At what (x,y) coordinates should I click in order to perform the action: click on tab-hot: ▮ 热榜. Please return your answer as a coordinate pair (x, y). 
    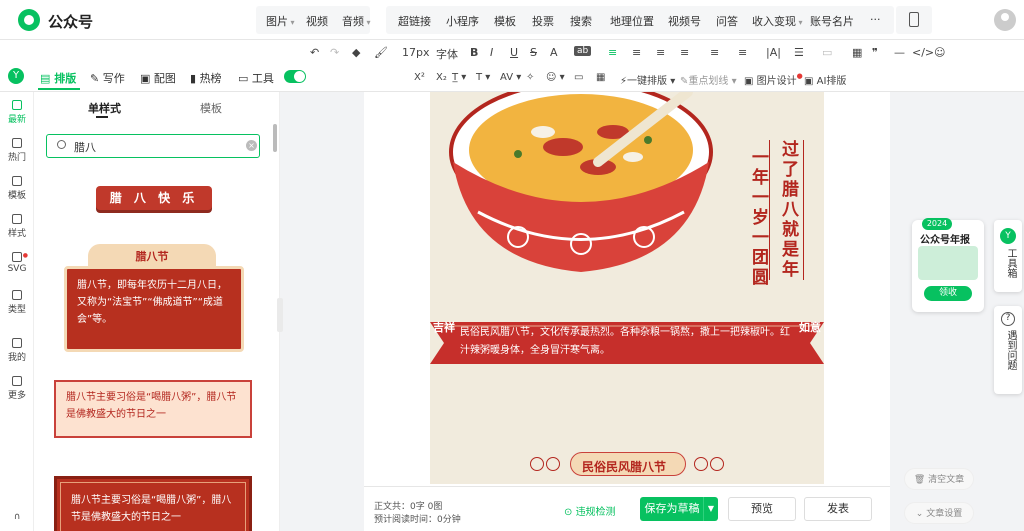
    Looking at the image, I should click on (206, 78).